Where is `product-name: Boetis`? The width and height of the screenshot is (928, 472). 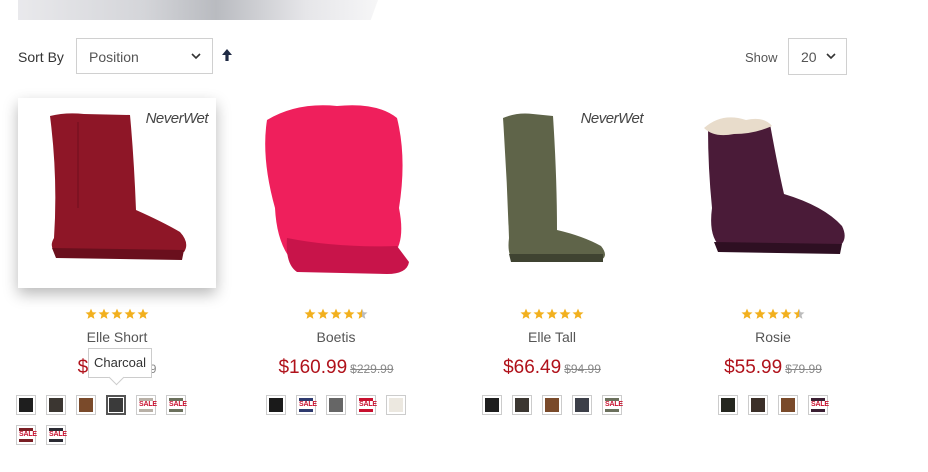 product-name: Boetis is located at coordinates (336, 337).